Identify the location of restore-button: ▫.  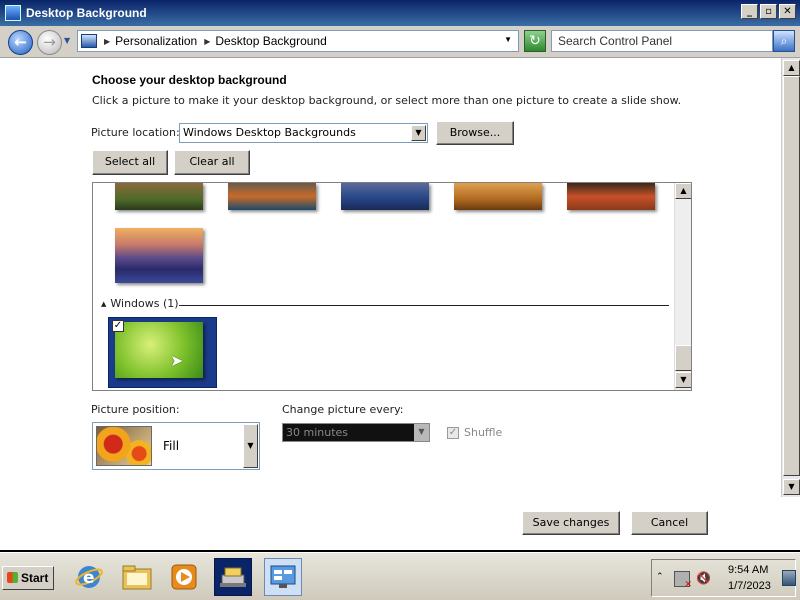
(768, 11).